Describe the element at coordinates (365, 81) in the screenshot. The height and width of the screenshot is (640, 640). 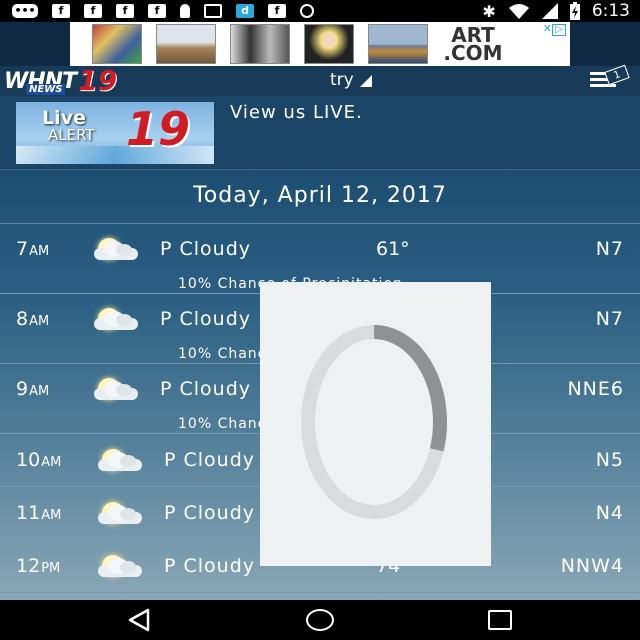
I see `dropdown-caret-icon` at that location.